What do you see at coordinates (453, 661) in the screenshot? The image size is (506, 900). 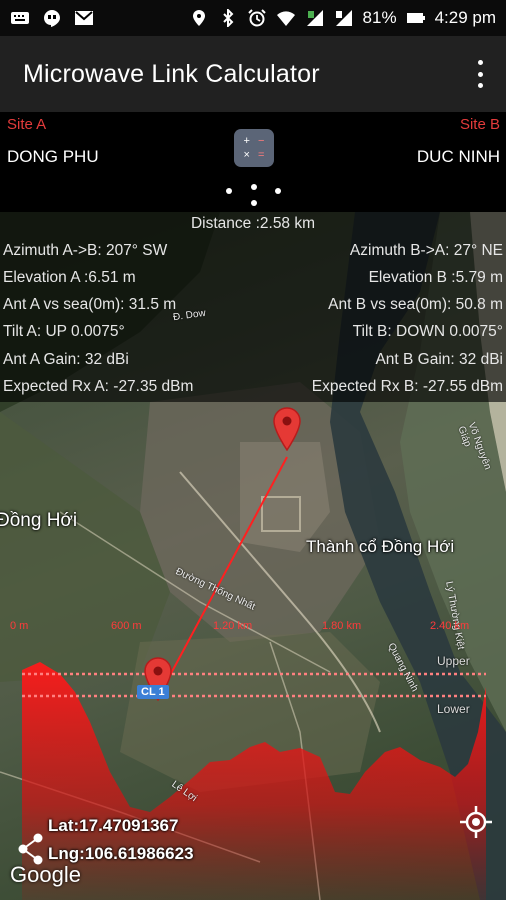 I see `upper-label: Upper` at bounding box center [453, 661].